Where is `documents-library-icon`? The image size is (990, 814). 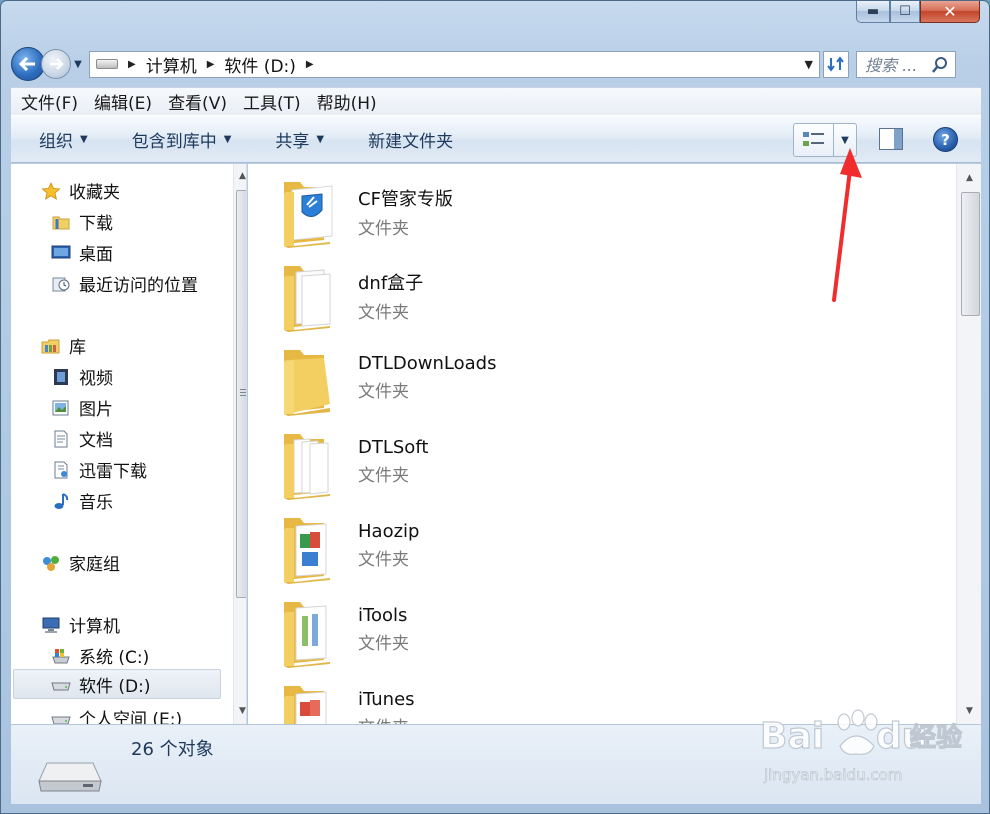
documents-library-icon is located at coordinates (61, 438).